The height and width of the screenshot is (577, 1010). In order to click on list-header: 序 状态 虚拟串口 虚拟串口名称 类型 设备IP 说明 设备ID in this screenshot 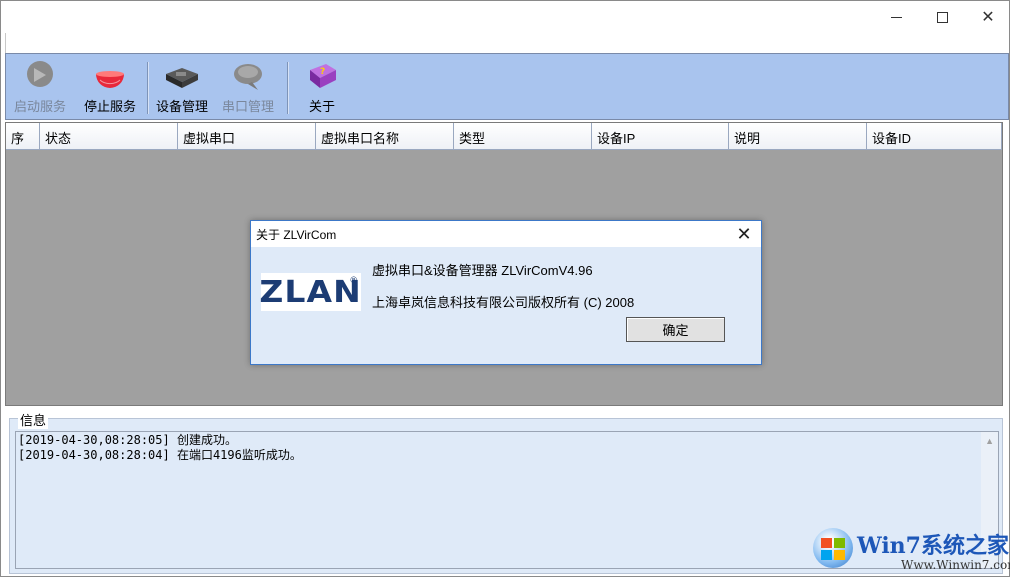, I will do `click(504, 136)`.